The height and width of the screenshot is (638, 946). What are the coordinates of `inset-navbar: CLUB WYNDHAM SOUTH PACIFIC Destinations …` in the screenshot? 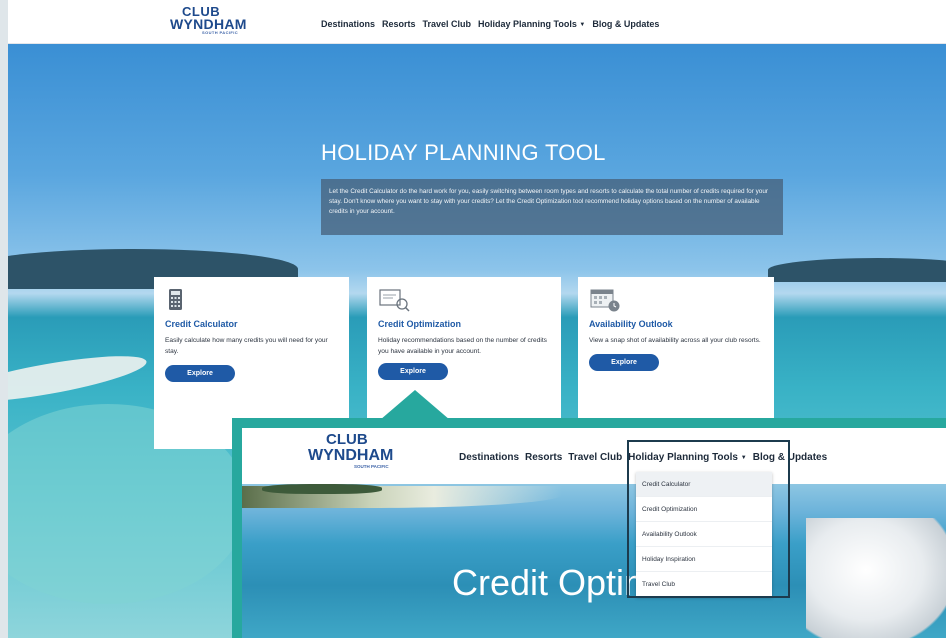 It's located at (594, 456).